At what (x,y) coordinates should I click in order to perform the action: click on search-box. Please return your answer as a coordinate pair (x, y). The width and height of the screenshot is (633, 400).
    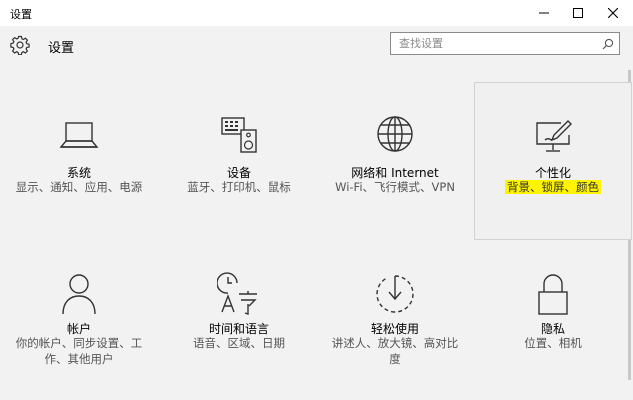
    Looking at the image, I should click on (505, 43).